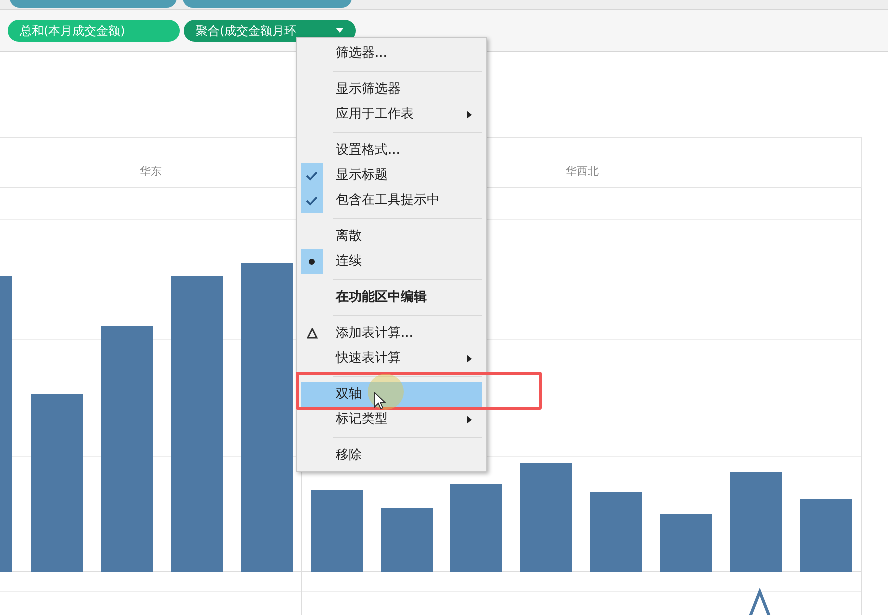 Image resolution: width=888 pixels, height=615 pixels. Describe the element at coordinates (340, 30) in the screenshot. I see `dropdown-caret-icon` at that location.